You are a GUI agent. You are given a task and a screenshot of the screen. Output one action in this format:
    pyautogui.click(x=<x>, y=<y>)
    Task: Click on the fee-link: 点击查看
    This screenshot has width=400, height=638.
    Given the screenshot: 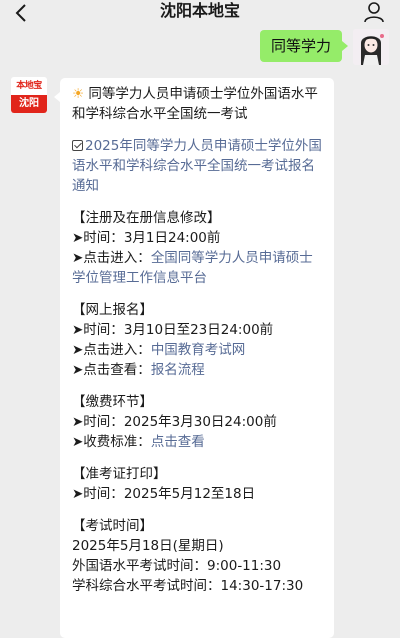 What is the action you would take?
    pyautogui.click(x=178, y=442)
    